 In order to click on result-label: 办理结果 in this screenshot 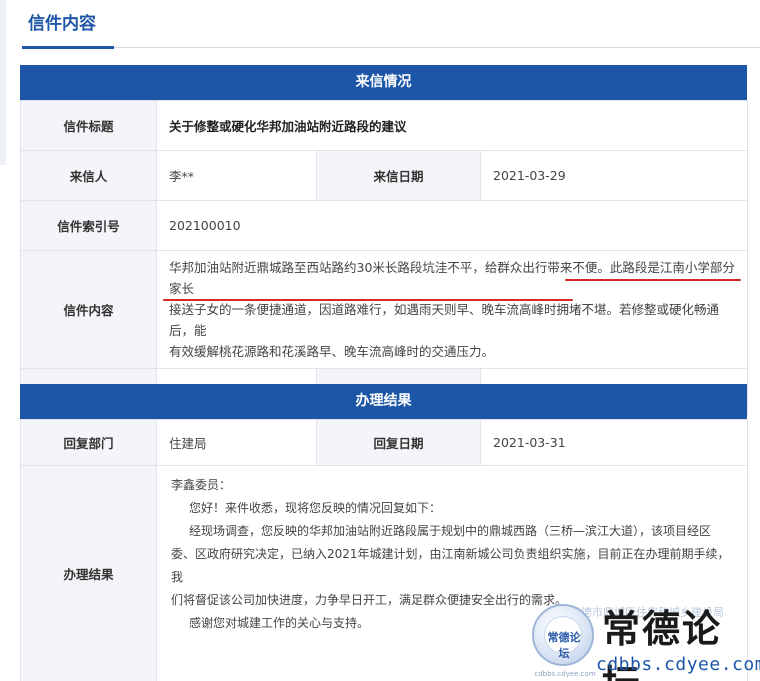, I will do `click(88, 573)`.